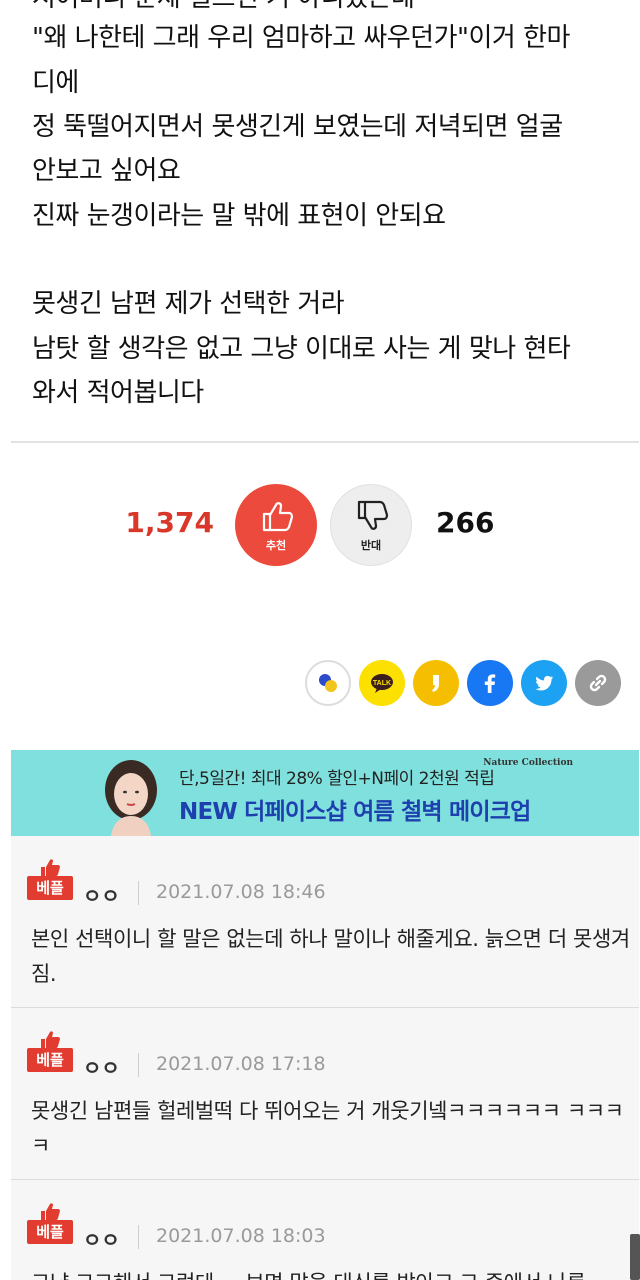 The width and height of the screenshot is (640, 1280). I want to click on kakaotalk-icon: TALK, so click(382, 683).